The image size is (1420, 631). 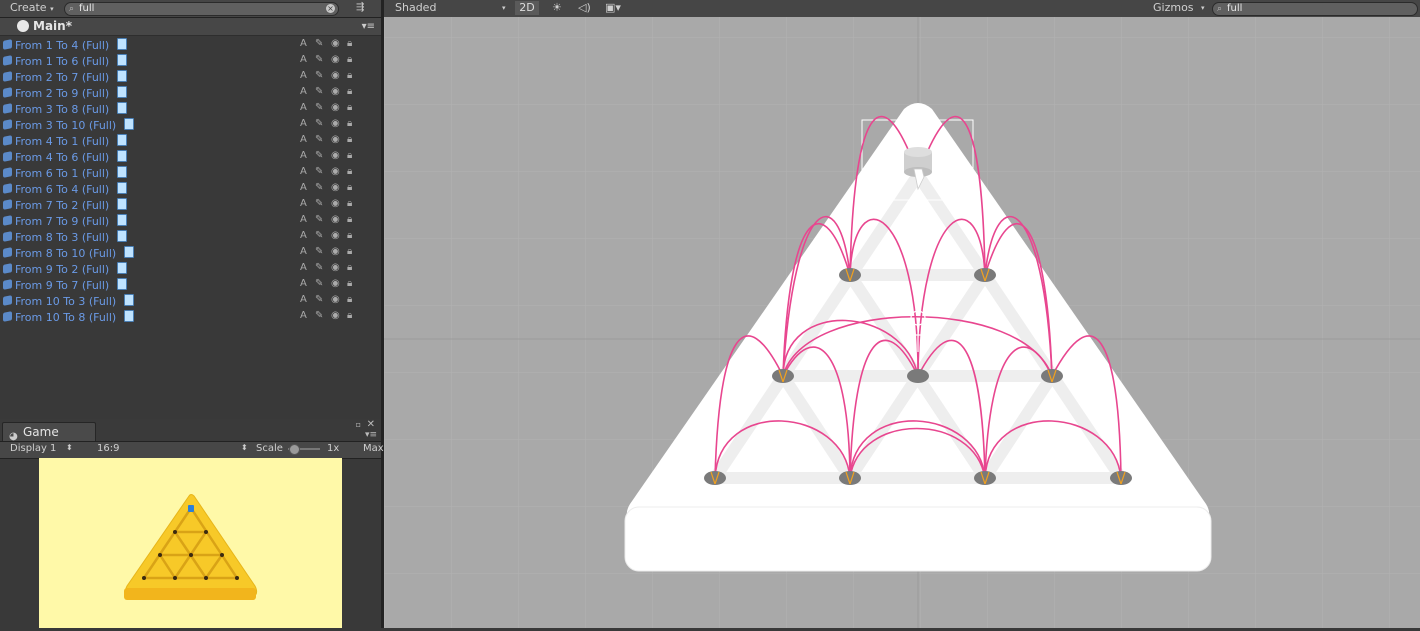 I want to click on hierarchy-item: From 7 To 9 (Full) A ✎ ◉ 🔒︎, so click(x=190, y=221).